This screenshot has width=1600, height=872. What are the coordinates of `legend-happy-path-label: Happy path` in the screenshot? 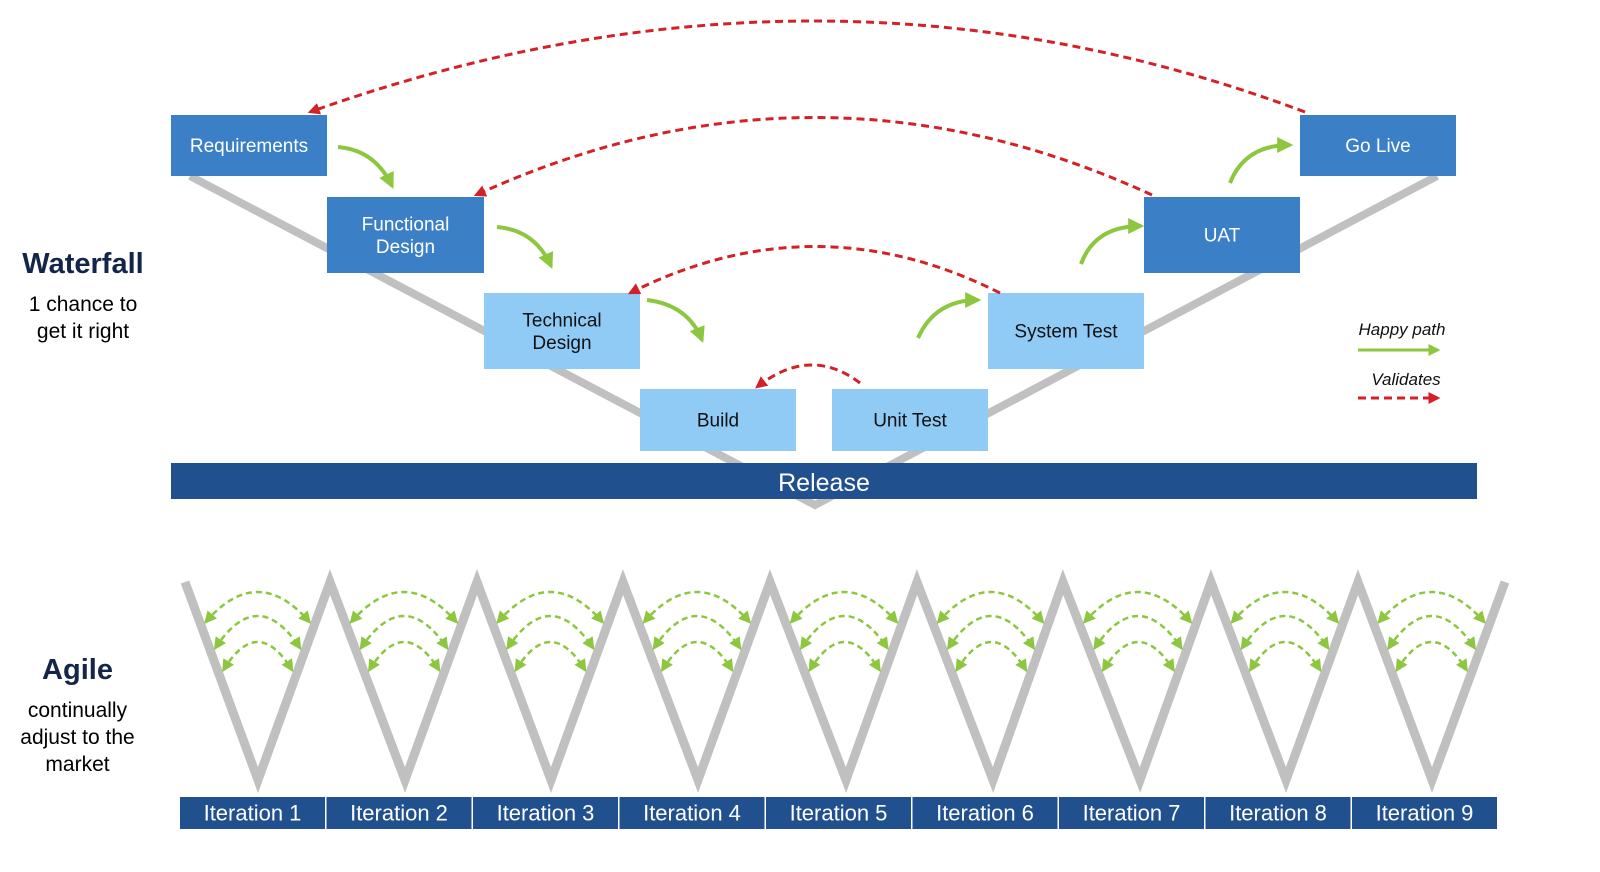 It's located at (1402, 329).